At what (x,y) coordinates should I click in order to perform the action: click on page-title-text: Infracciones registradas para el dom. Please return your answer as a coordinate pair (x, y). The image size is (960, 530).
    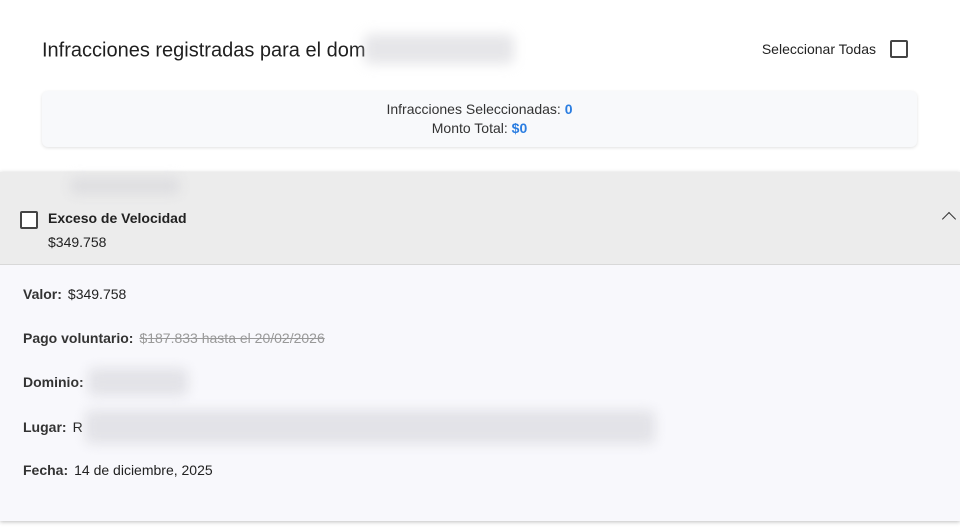
    Looking at the image, I should click on (204, 50).